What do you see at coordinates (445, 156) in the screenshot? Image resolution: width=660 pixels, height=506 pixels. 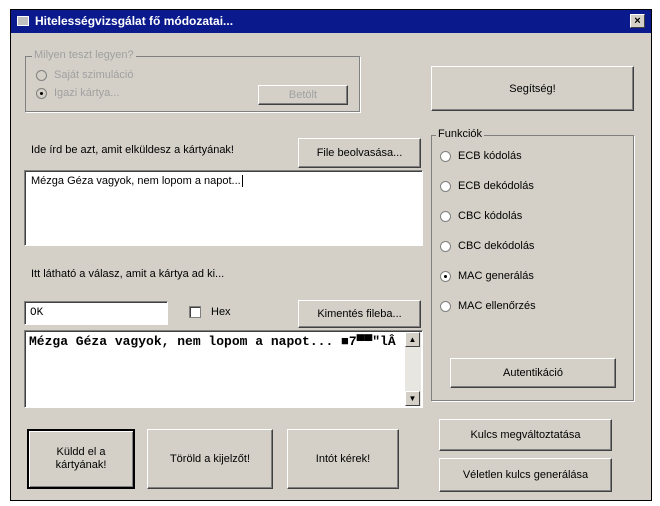 I see `radio-ecb-encode-dot` at bounding box center [445, 156].